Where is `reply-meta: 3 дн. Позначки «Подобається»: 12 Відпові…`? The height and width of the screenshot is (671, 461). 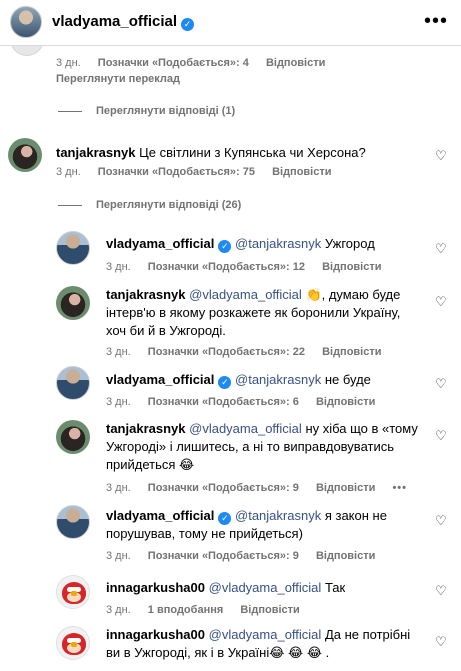
reply-meta: 3 дн. Позначки «Подобається»: 12 Відпові… is located at coordinates (251, 267).